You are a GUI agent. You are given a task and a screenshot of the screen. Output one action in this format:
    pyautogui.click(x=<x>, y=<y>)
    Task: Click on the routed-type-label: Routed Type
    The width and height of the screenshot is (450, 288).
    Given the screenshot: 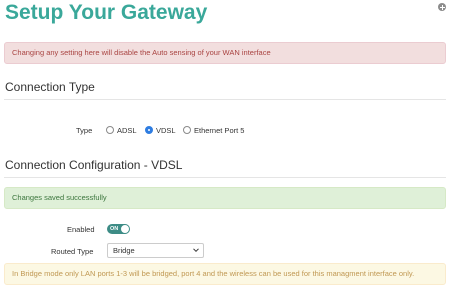 What is the action you would take?
    pyautogui.click(x=72, y=251)
    